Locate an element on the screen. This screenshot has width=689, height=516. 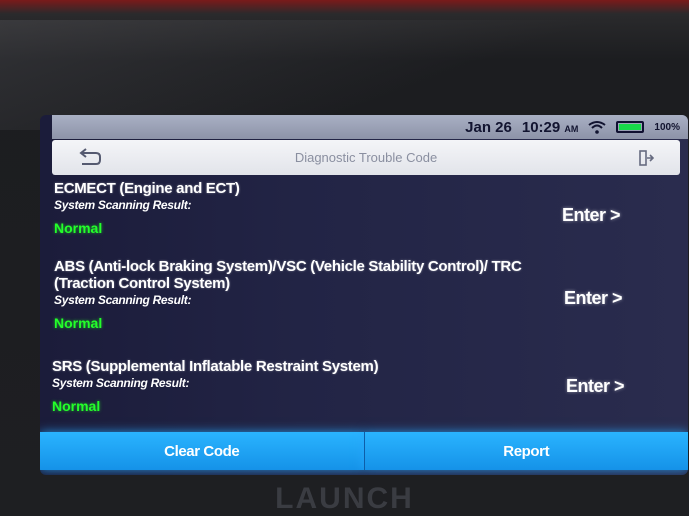
item-title: ECMECT (Engine and ECT) is located at coordinates (147, 188).